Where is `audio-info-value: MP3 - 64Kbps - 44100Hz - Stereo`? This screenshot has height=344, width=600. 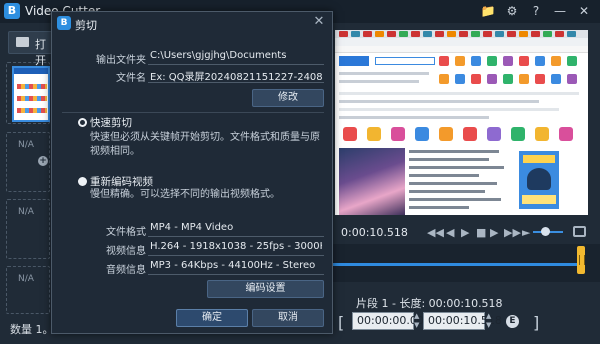 audio-info-value: MP3 - 64Kbps - 44100Hz - Stereo is located at coordinates (233, 265).